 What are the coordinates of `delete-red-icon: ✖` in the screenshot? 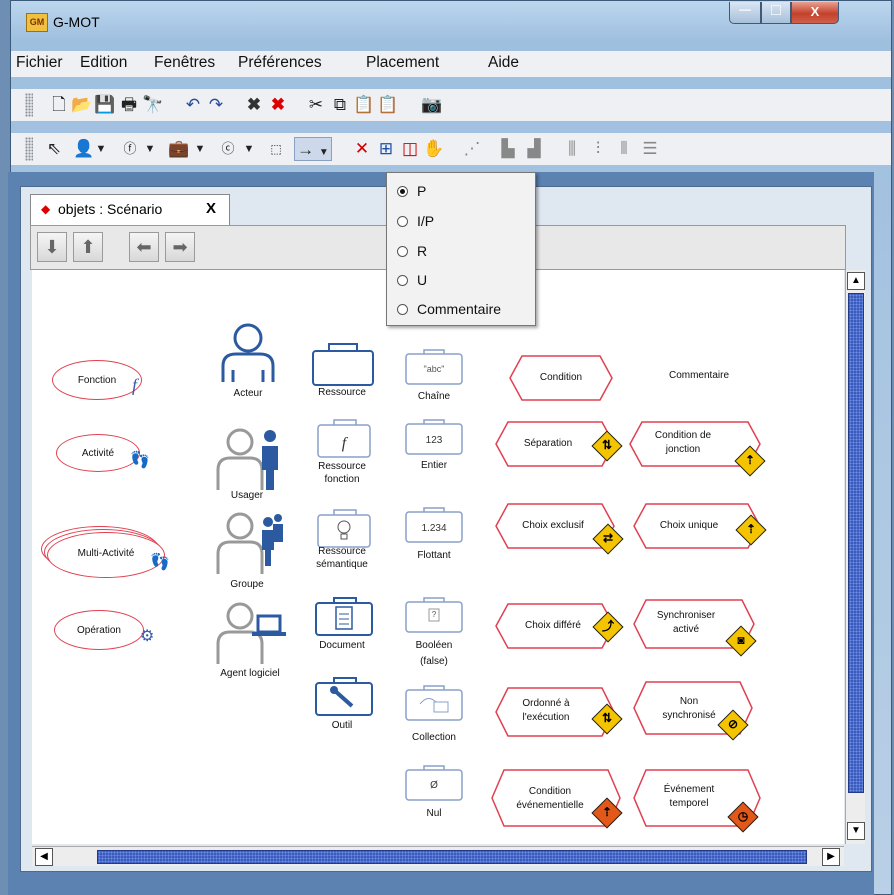 It's located at (278, 105).